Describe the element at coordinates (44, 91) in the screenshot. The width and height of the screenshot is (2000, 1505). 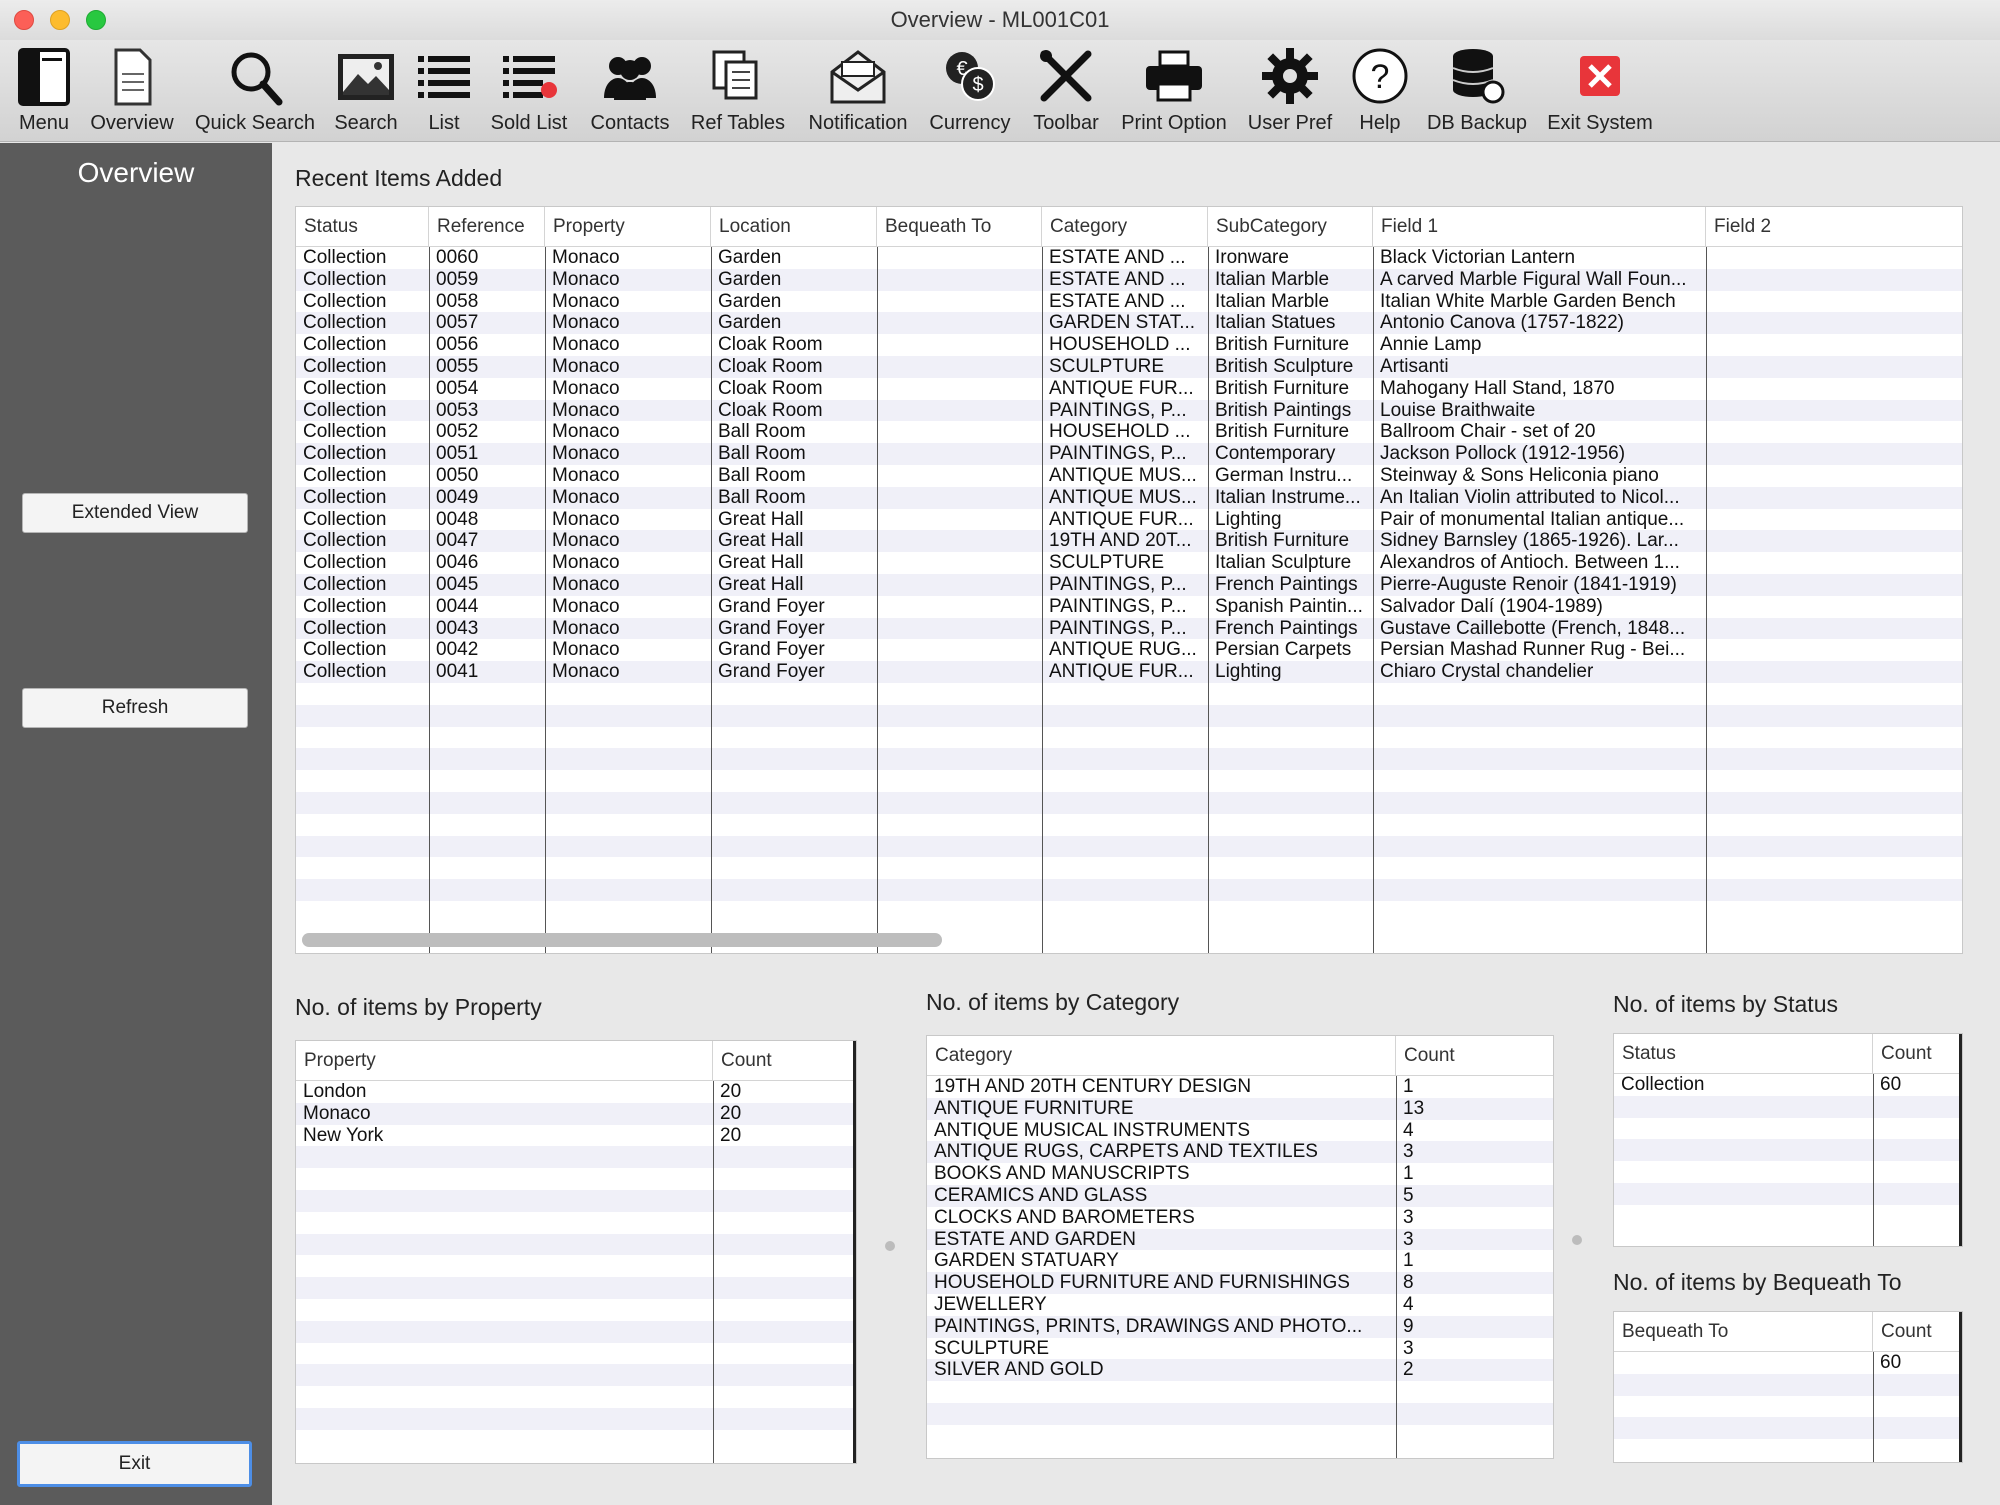
I see `toolbar-menu-button: Menu` at that location.